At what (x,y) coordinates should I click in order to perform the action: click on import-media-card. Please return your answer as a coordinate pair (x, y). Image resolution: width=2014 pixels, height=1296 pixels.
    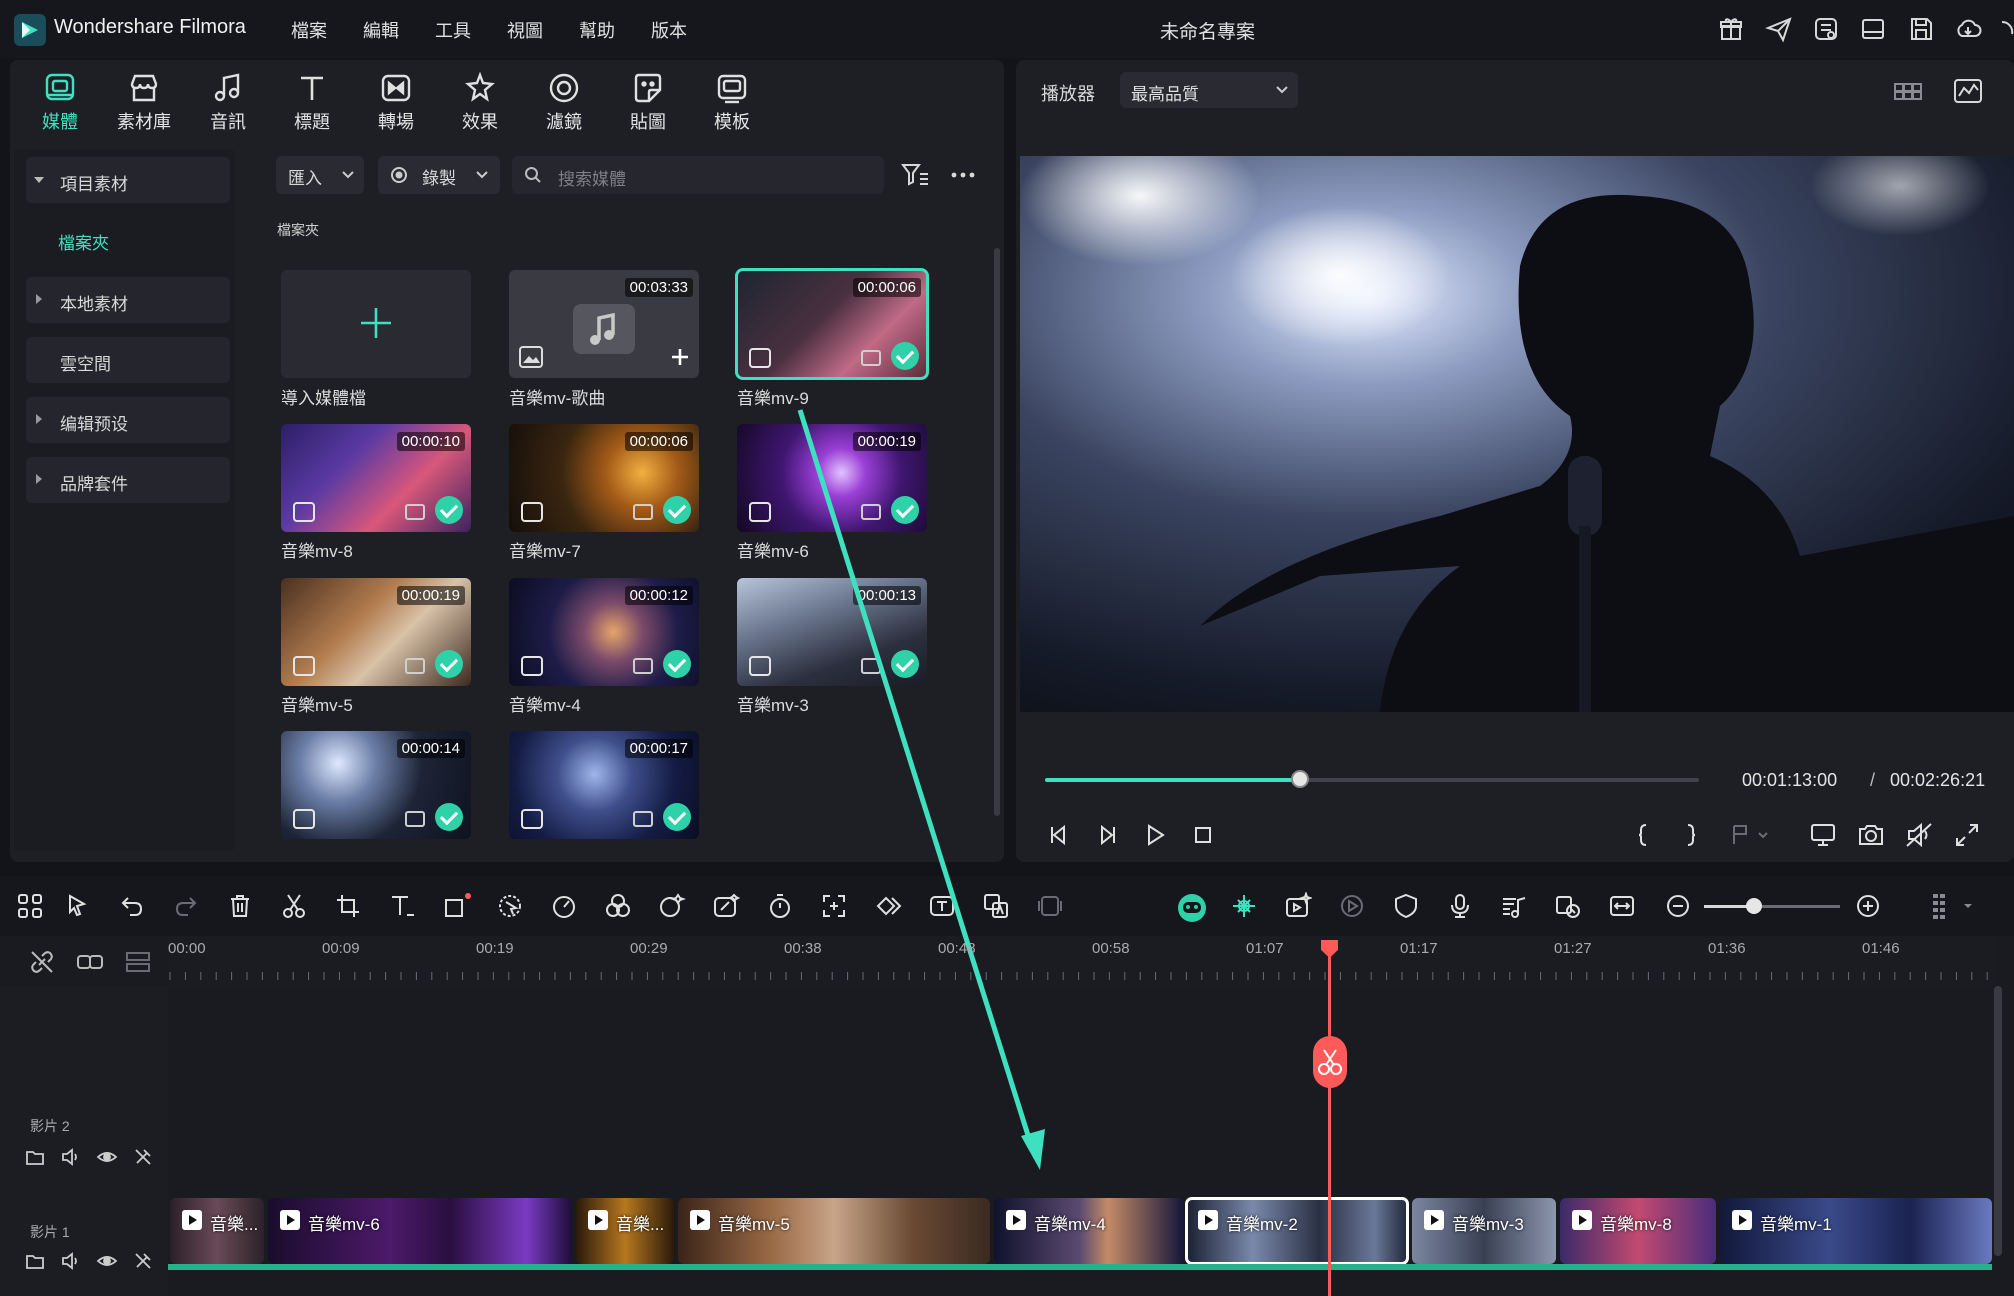
    Looking at the image, I should click on (376, 324).